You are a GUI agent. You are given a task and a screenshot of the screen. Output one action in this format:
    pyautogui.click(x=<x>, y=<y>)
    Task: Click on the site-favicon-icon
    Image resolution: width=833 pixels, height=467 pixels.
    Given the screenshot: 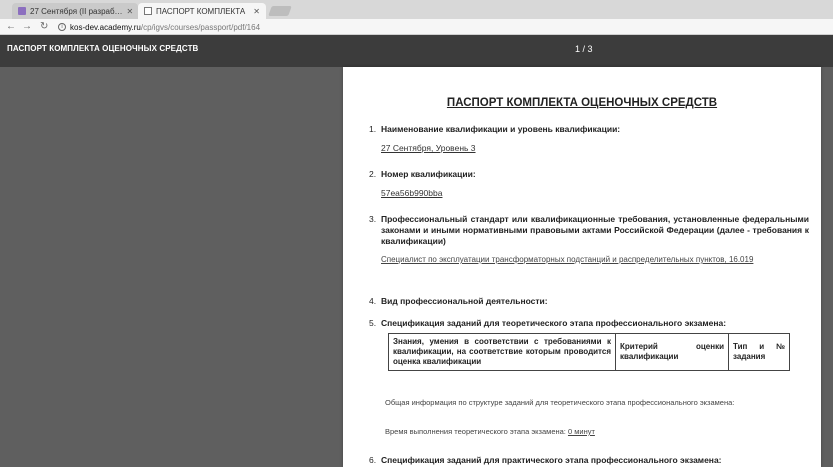 What is the action you would take?
    pyautogui.click(x=22, y=11)
    